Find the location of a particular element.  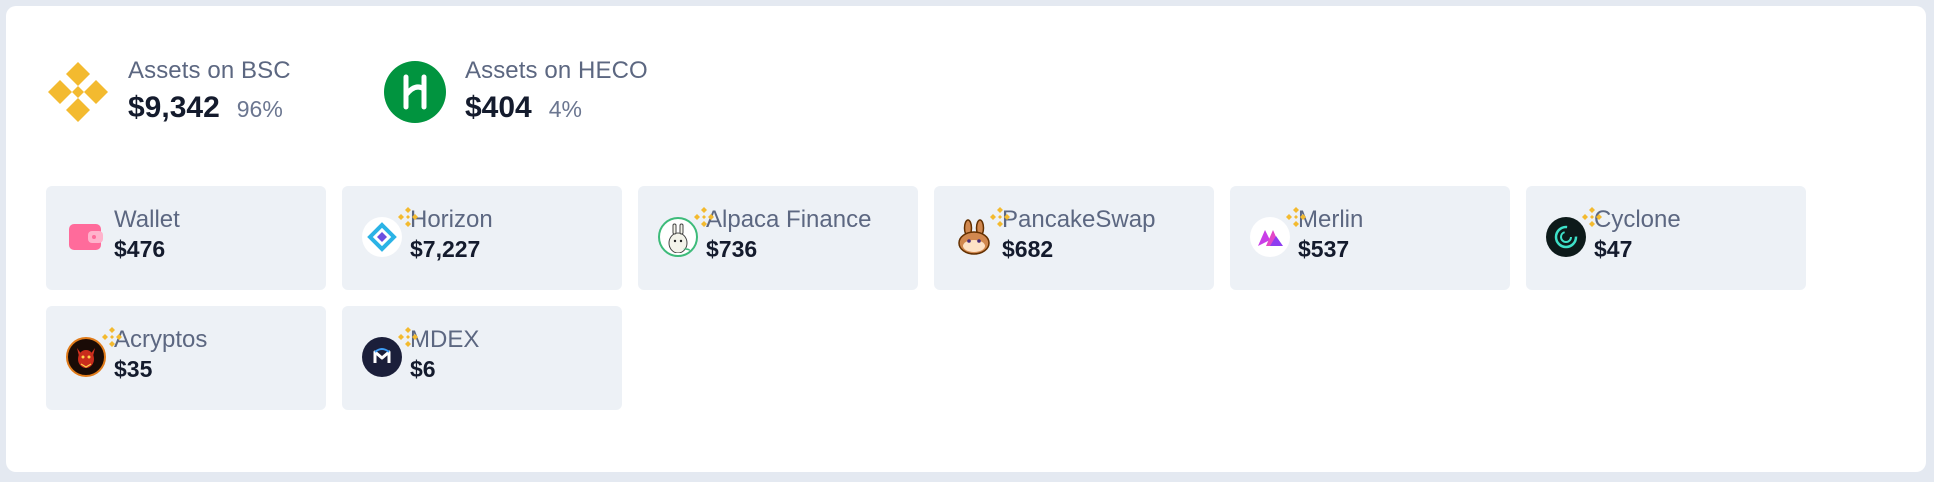

chain-amount: $9,342 is located at coordinates (174, 107).